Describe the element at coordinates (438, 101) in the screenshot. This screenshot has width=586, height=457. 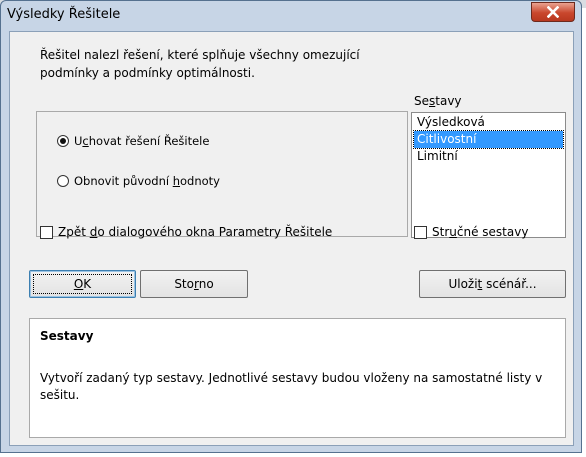
I see `reports-label: Sestavy` at that location.